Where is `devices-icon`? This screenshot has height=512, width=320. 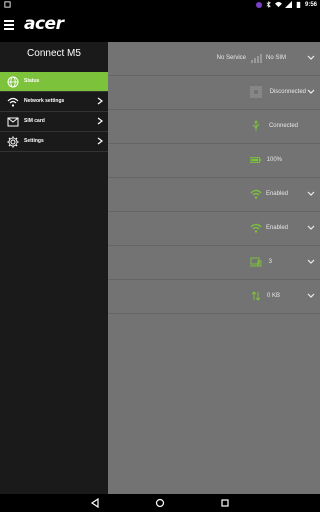
devices-icon is located at coordinates (256, 262).